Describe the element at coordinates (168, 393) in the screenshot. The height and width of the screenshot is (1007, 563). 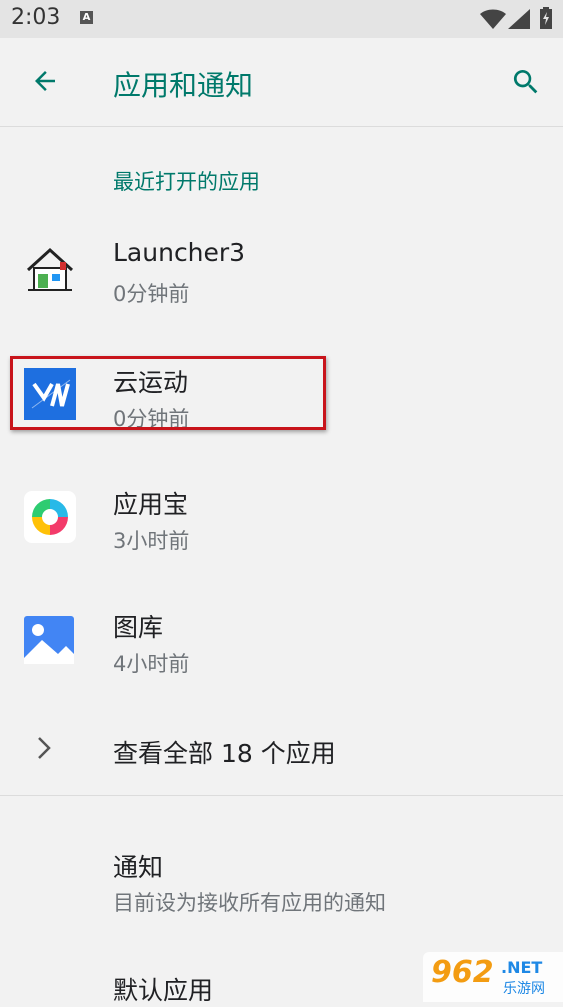
I see `highlight-box` at that location.